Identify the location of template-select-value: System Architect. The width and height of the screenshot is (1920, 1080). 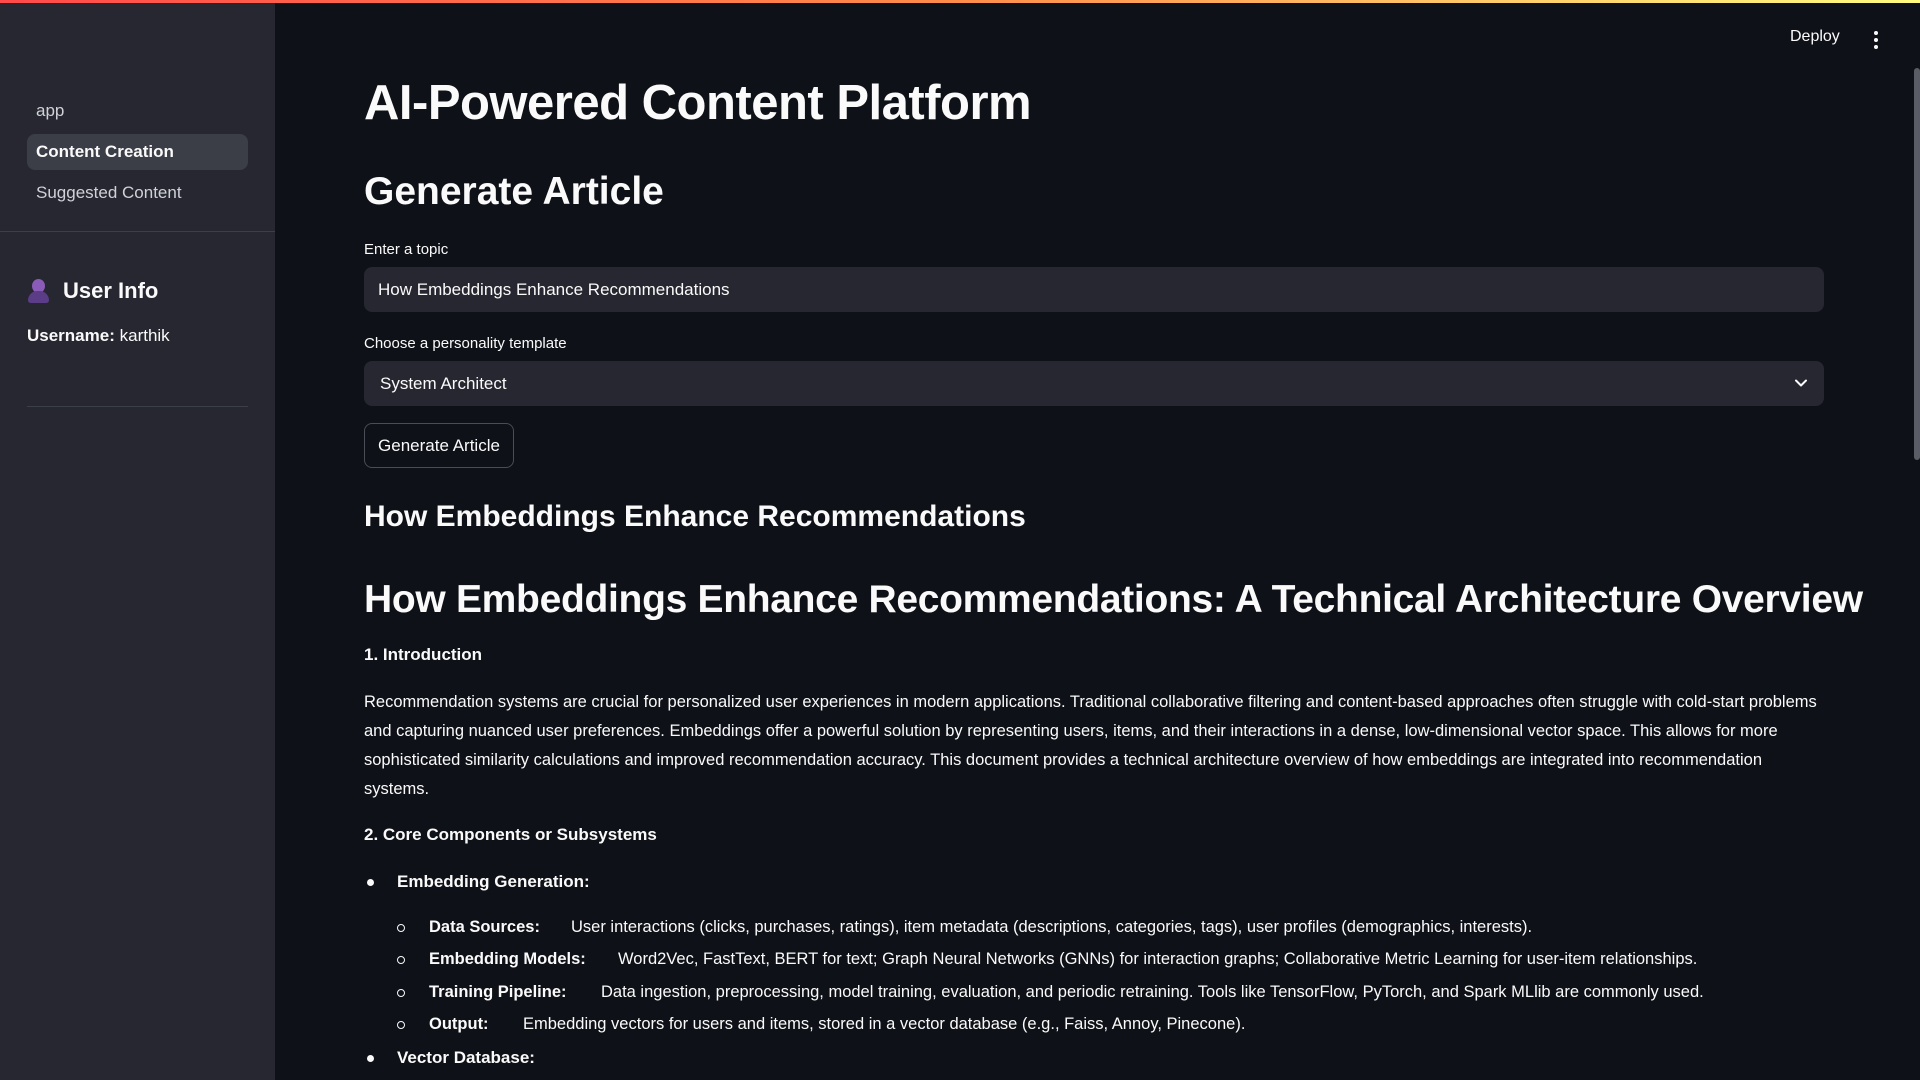
(443, 383).